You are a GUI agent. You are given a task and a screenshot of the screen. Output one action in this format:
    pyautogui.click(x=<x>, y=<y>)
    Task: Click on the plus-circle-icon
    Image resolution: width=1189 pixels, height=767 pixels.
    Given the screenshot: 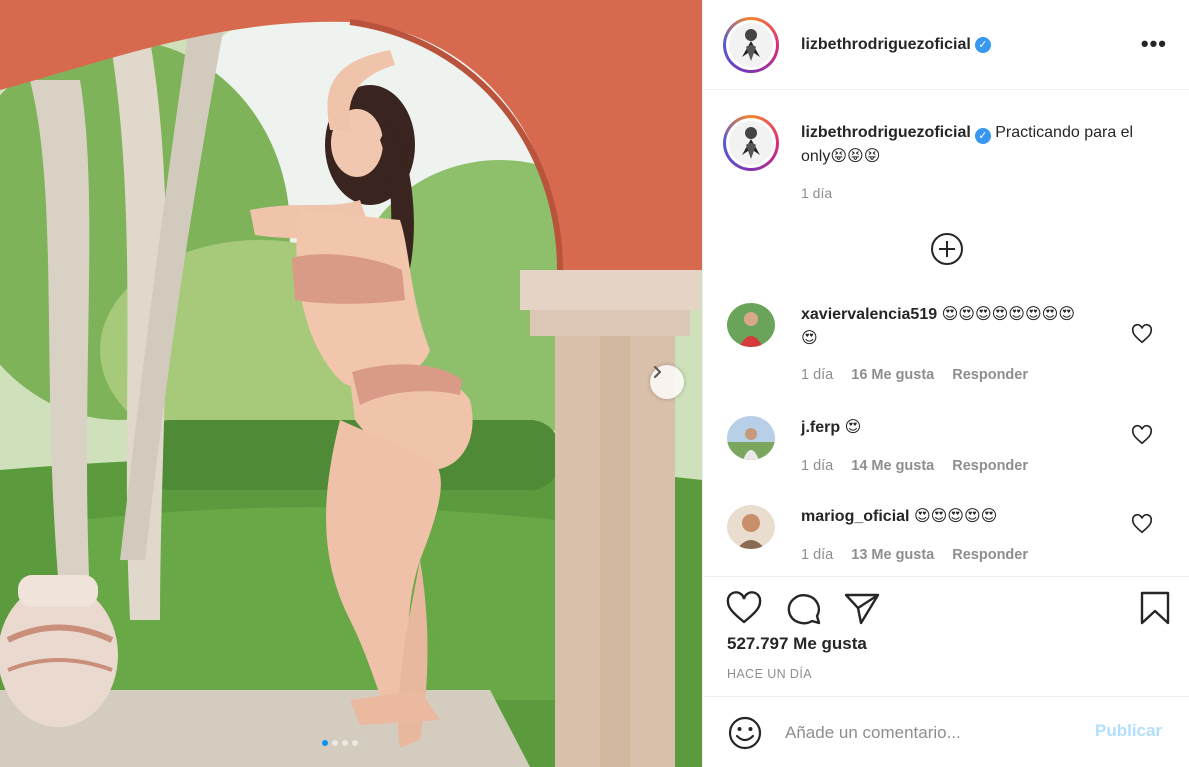 What is the action you would take?
    pyautogui.click(x=947, y=249)
    